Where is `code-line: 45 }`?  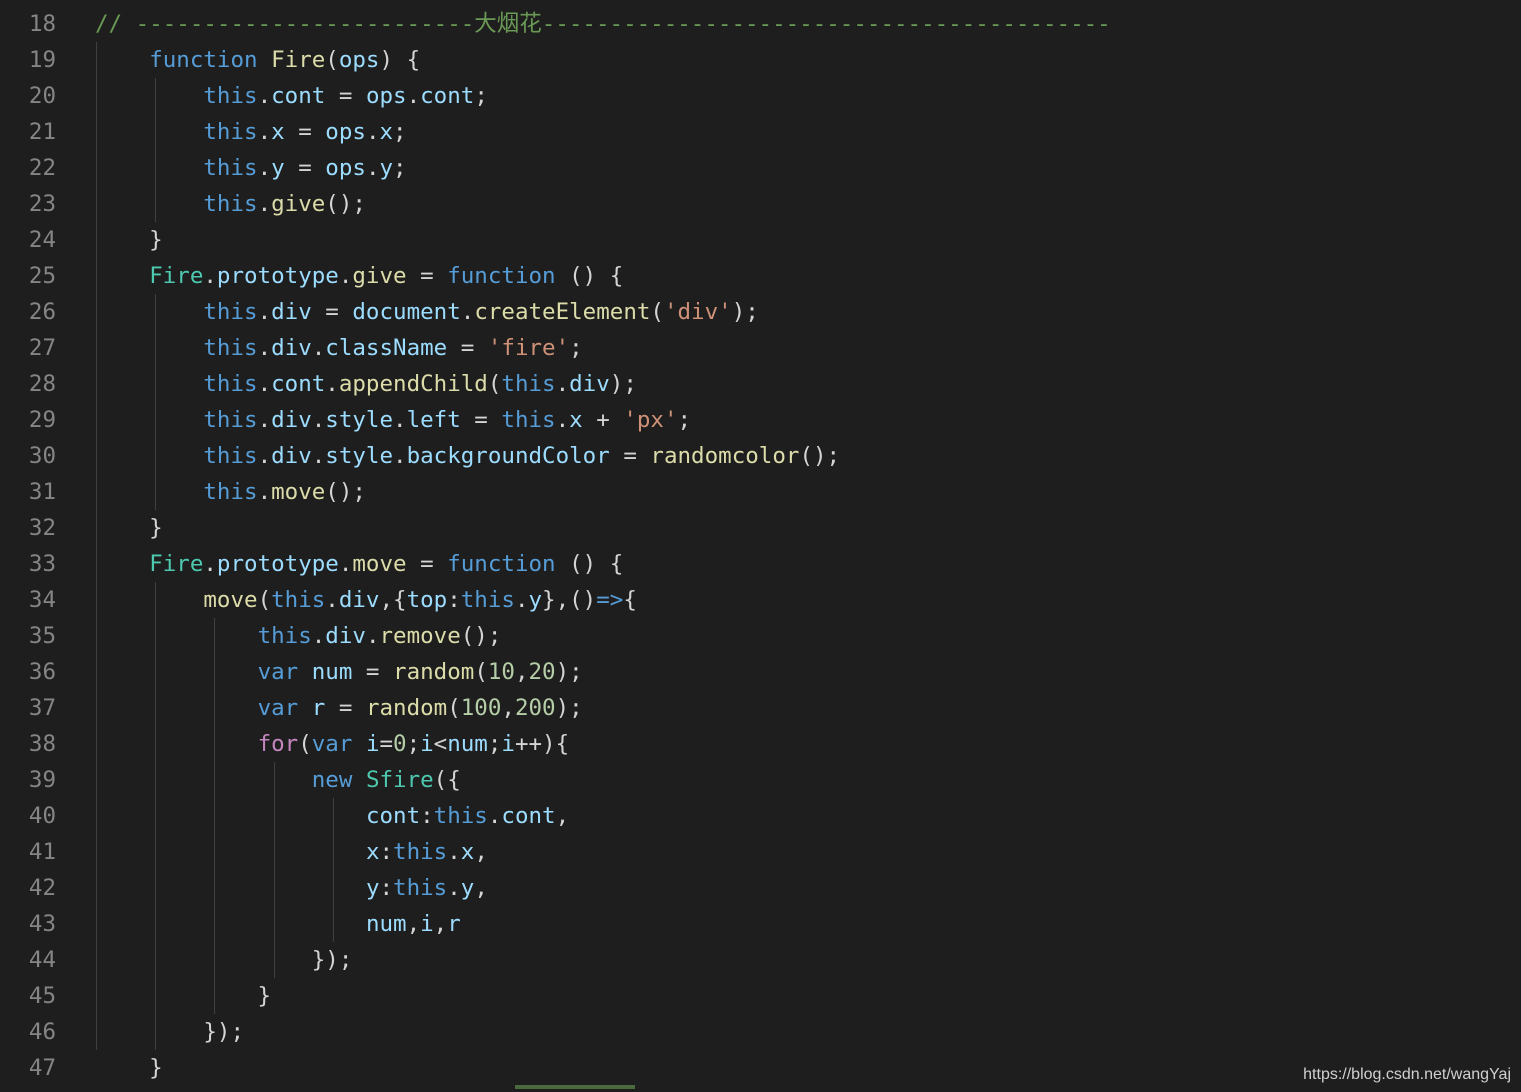
code-line: 45 } is located at coordinates (760, 996).